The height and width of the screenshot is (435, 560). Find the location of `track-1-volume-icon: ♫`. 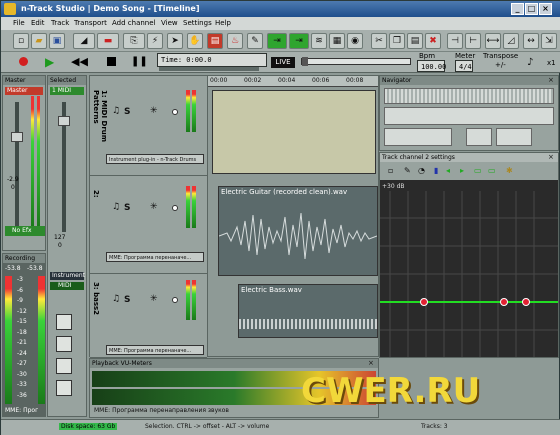

track-1-volume-icon: ♫ is located at coordinates (116, 111).